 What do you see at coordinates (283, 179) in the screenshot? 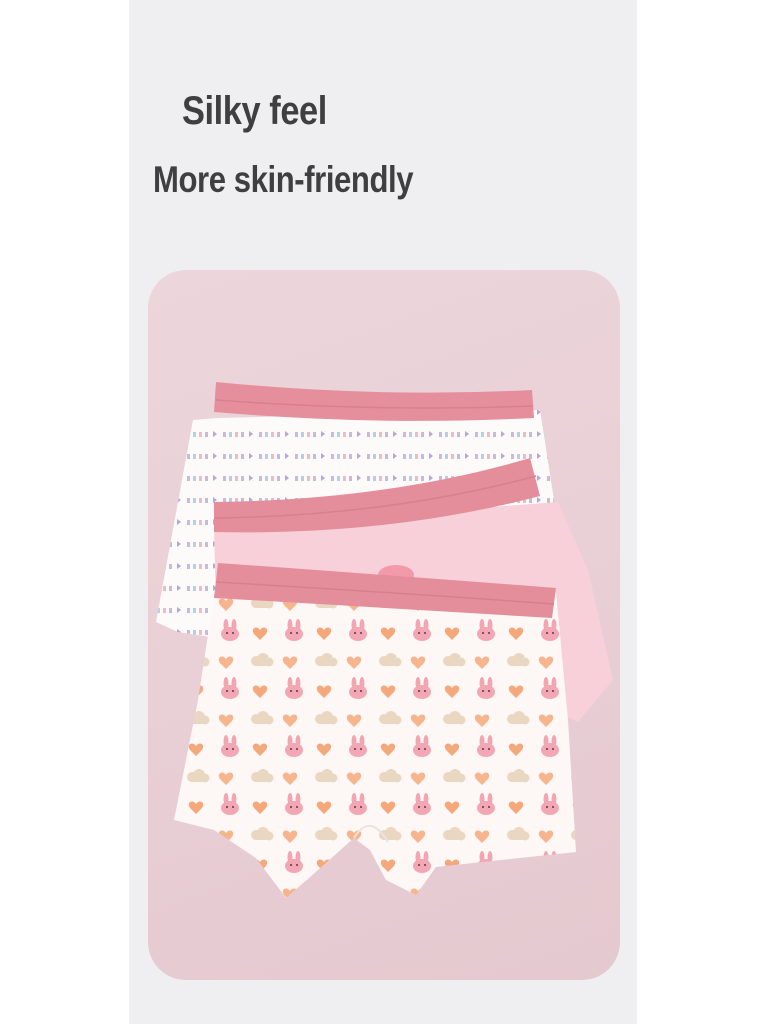
I see `headline-skin-friendly: More skin-friendly` at bounding box center [283, 179].